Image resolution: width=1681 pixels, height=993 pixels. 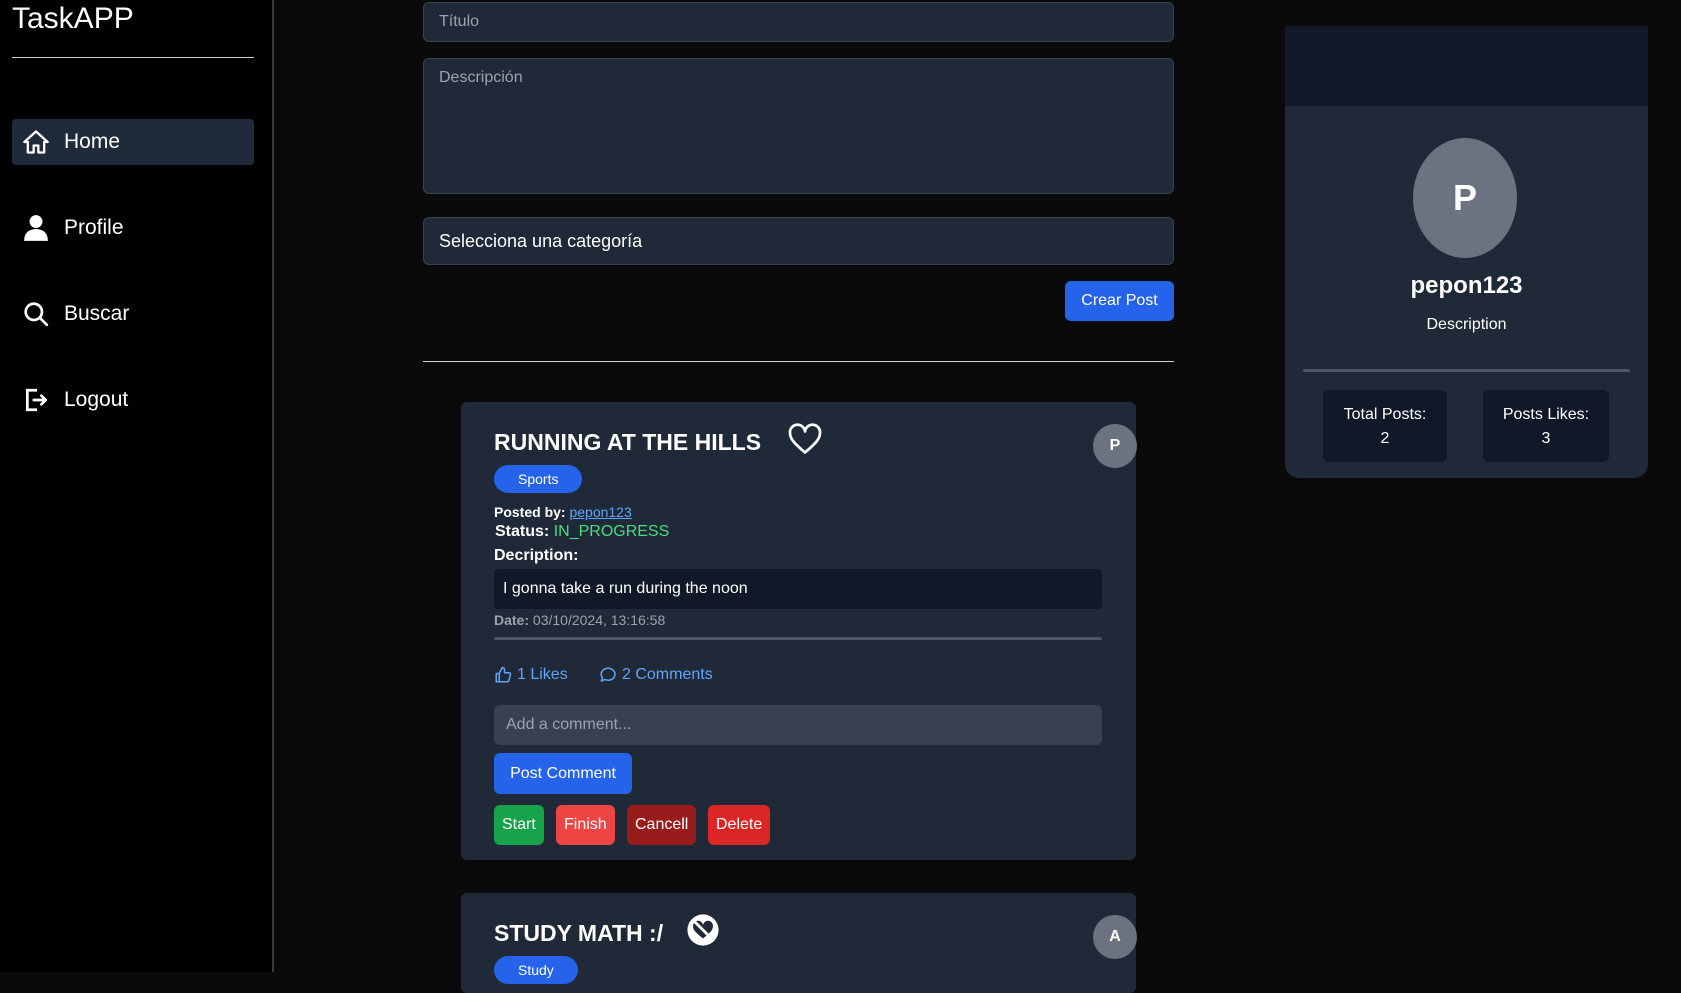 I want to click on comments-button: 2 Comments, so click(x=656, y=675).